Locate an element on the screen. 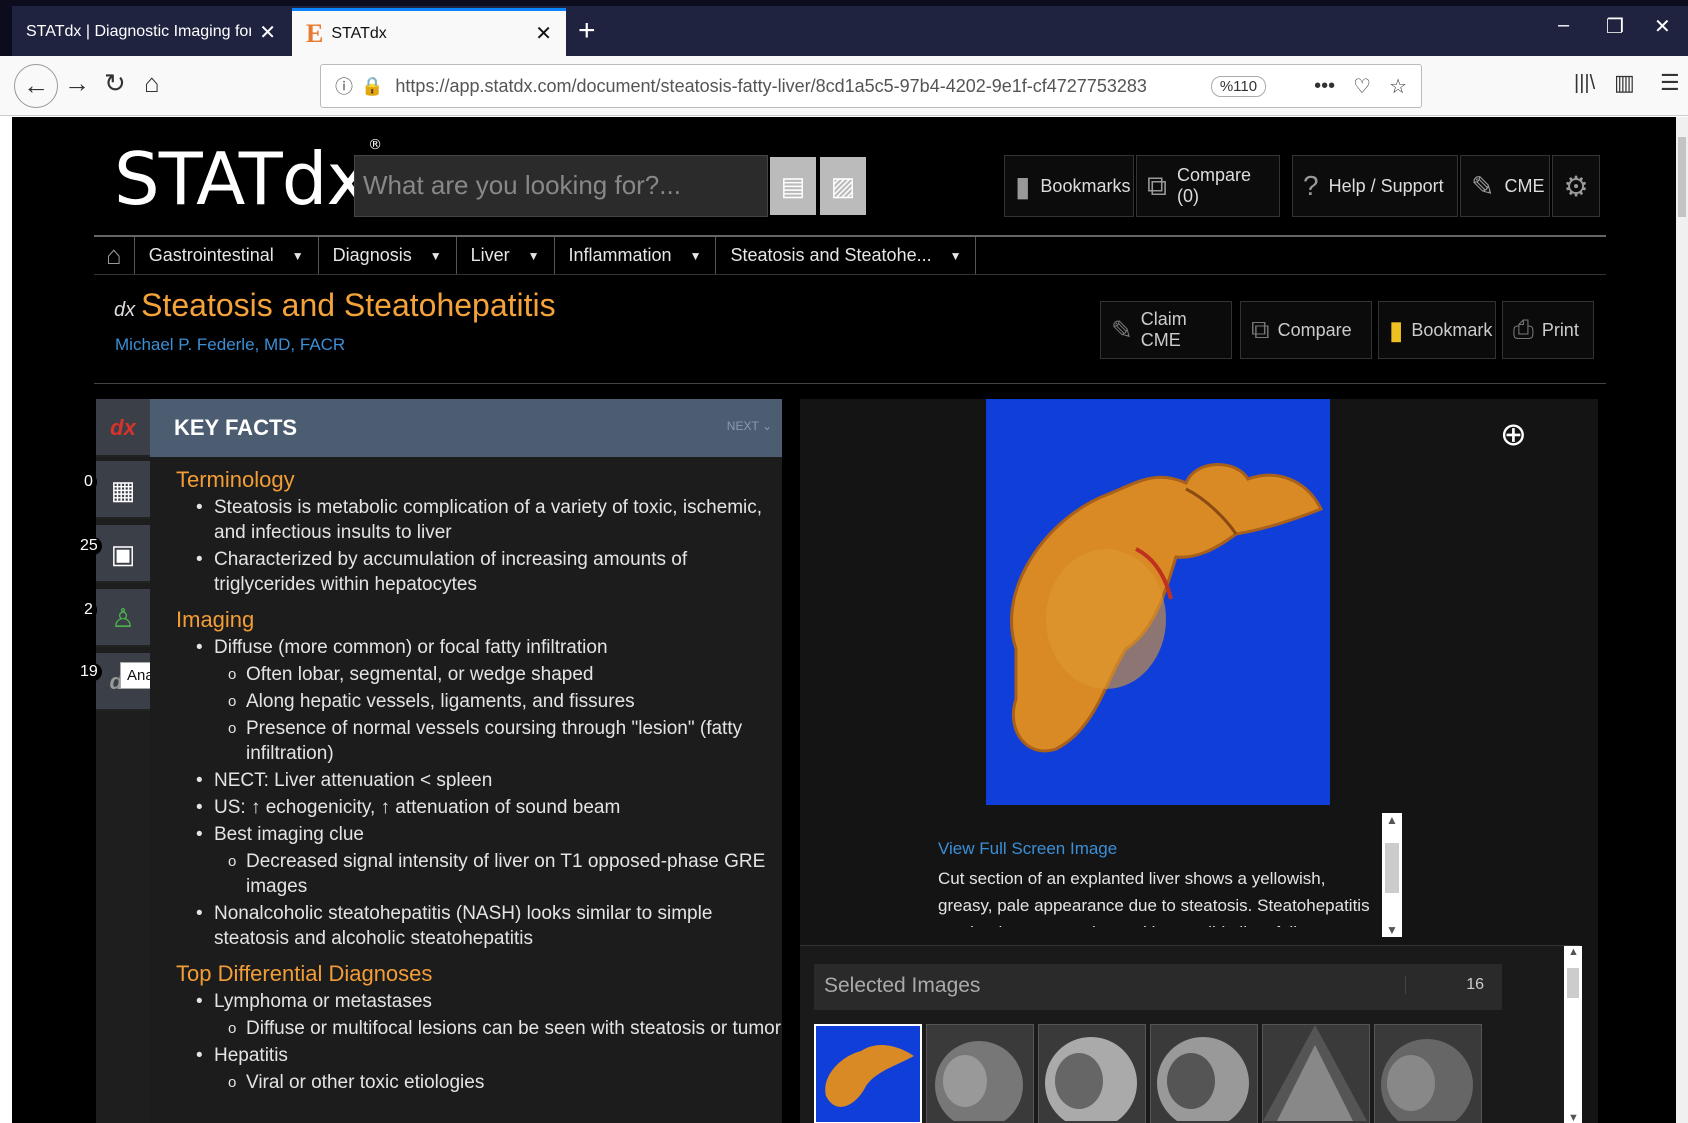 Image resolution: width=1688 pixels, height=1123 pixels. statdx-logo: STATdx® is located at coordinates (248, 179).